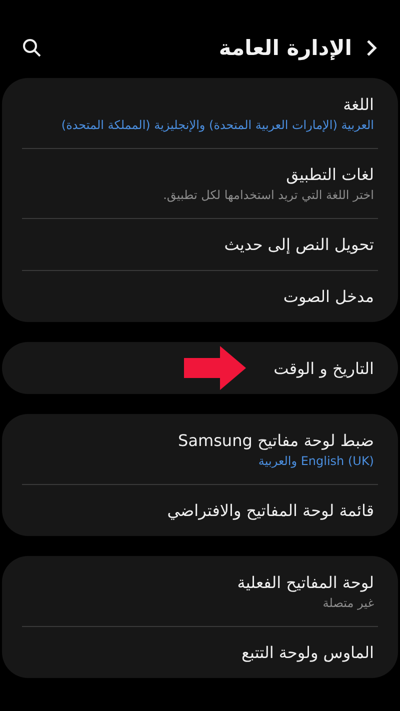 The height and width of the screenshot is (711, 400). Describe the element at coordinates (200, 113) in the screenshot. I see `settings-item: اللغة العربية (الإمارات العربية المتحدة) والإنجليزية (المملكة المتحدة)` at that location.